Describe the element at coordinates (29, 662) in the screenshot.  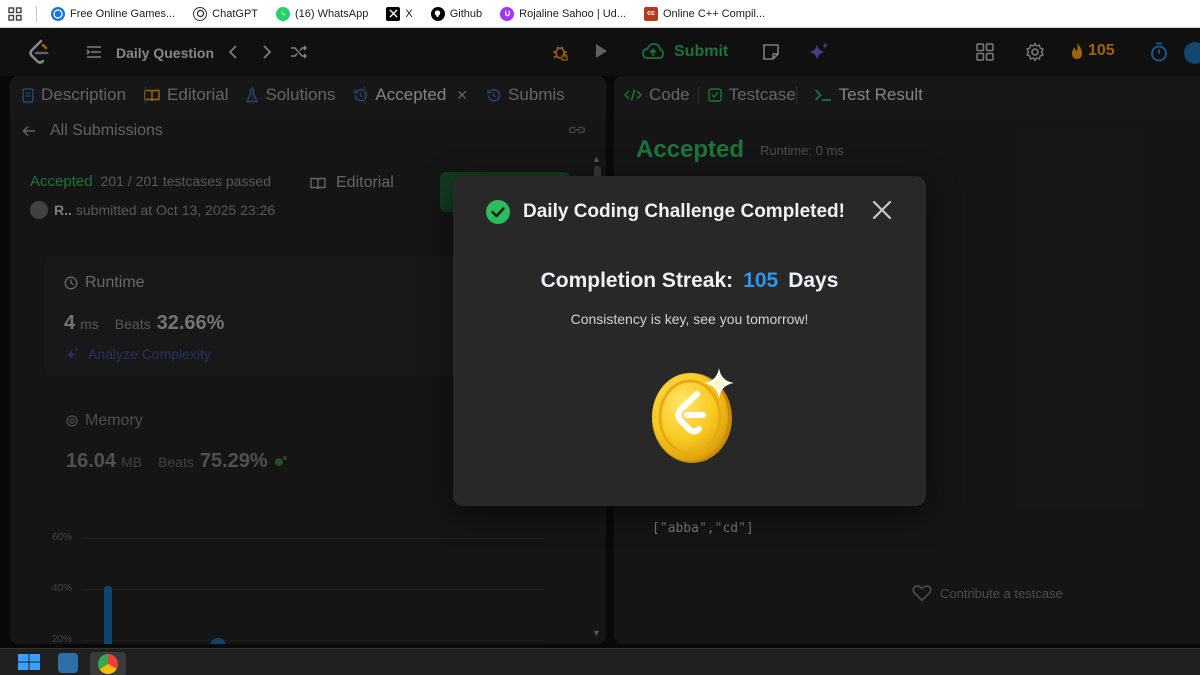
I see `windows-start-icon` at that location.